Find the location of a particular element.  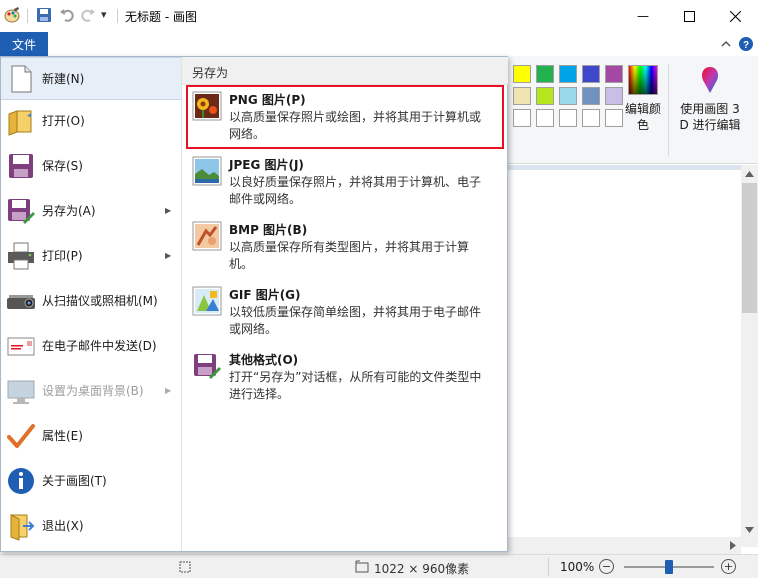

save-as-title: BMP 图片(B) is located at coordinates (268, 230).